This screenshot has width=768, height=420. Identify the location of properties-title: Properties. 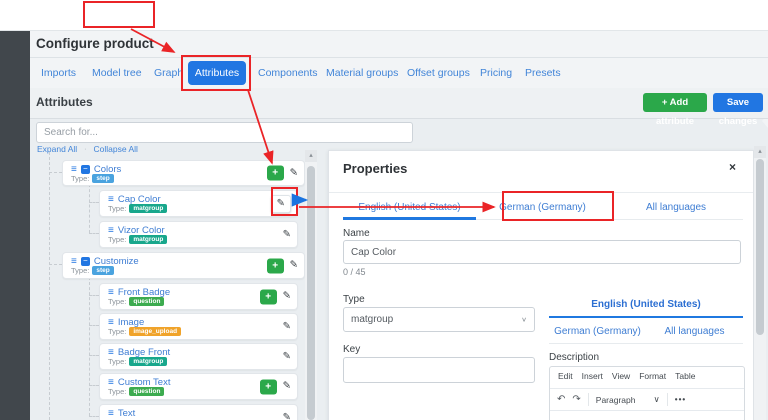
(375, 168).